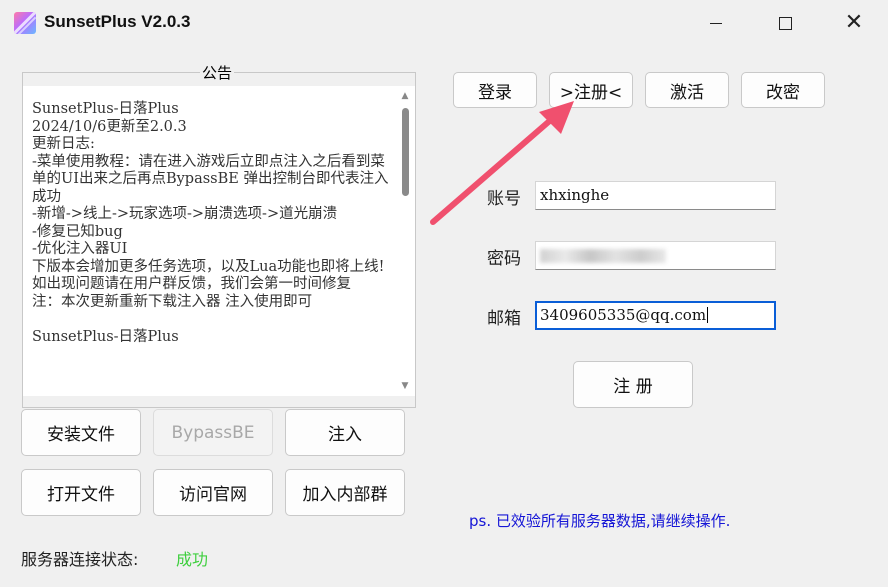 The image size is (888, 587). What do you see at coordinates (444, 24) in the screenshot?
I see `title-bar: SunsetPlus V2.0.3 ✕` at bounding box center [444, 24].